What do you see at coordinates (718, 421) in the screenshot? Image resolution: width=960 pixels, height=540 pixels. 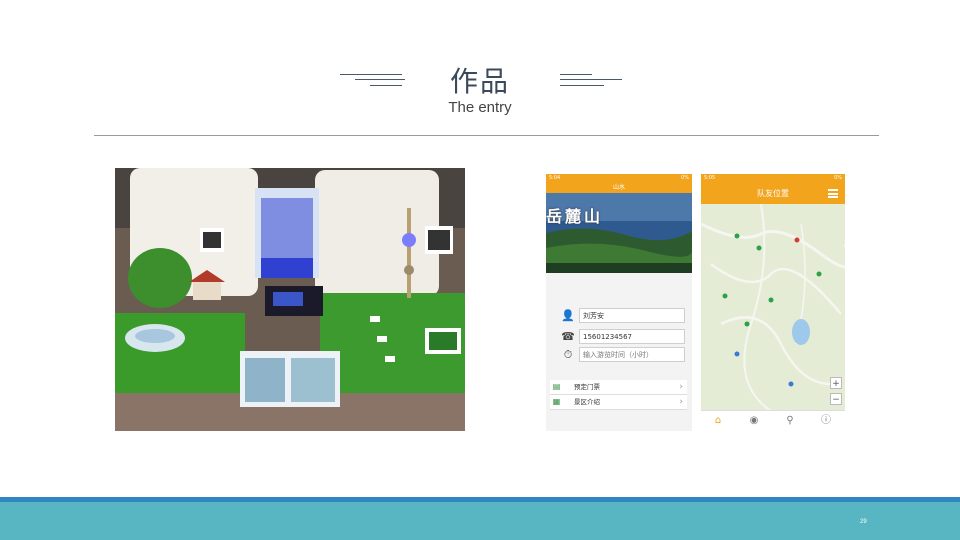 I see `home-icon: ⌂` at bounding box center [718, 421].